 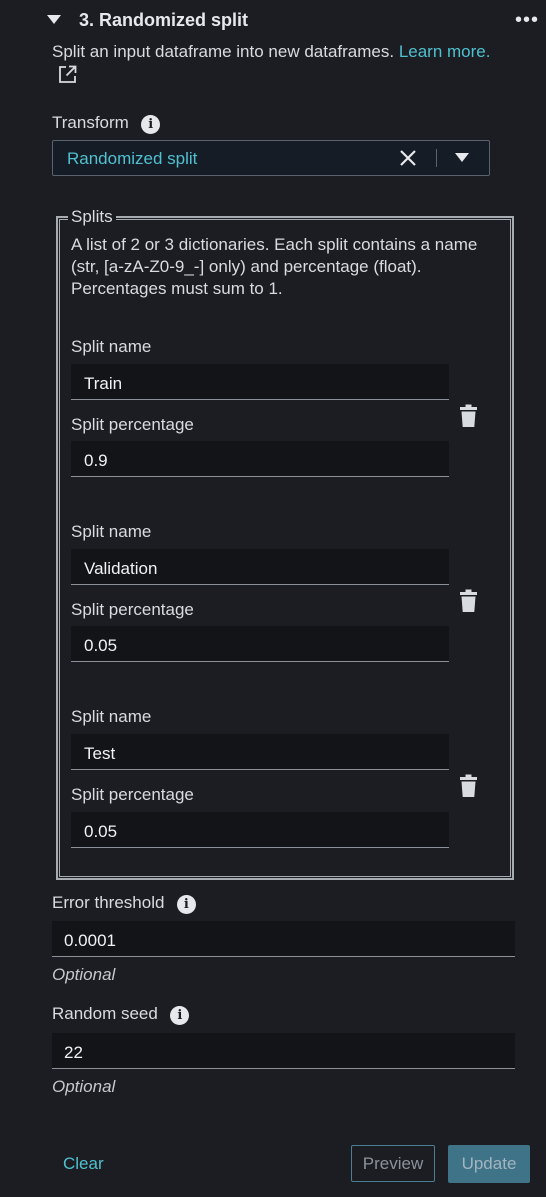 I want to click on random-seed-field: Random seed i, so click(x=121, y=1014).